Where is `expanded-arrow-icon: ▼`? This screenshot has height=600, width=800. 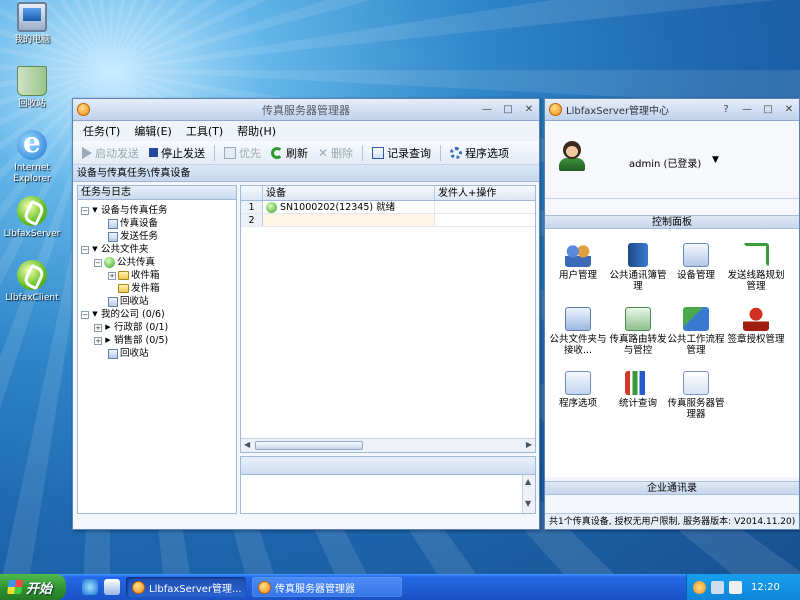 expanded-arrow-icon: ▼ is located at coordinates (95, 314).